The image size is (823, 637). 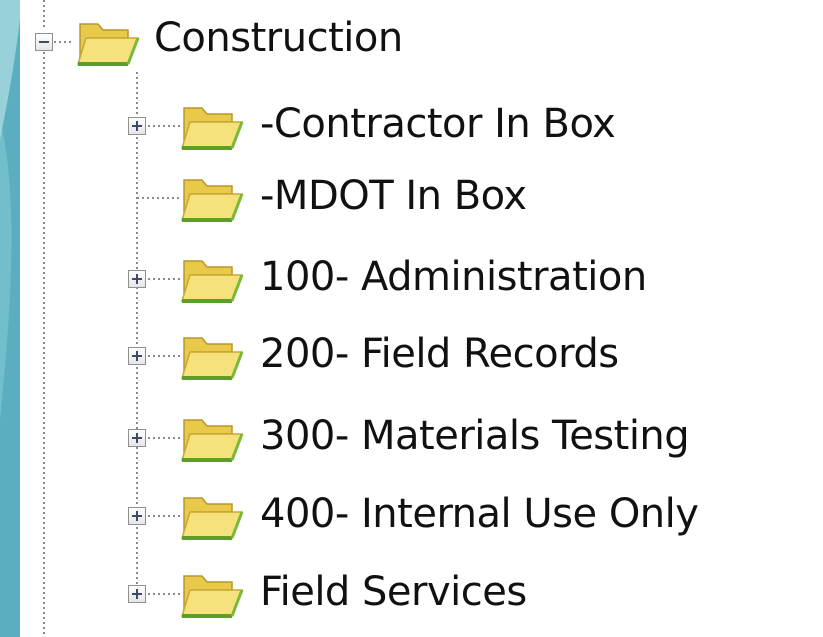 What do you see at coordinates (479, 514) in the screenshot?
I see `tree-node-label: 400- Internal Use Only` at bounding box center [479, 514].